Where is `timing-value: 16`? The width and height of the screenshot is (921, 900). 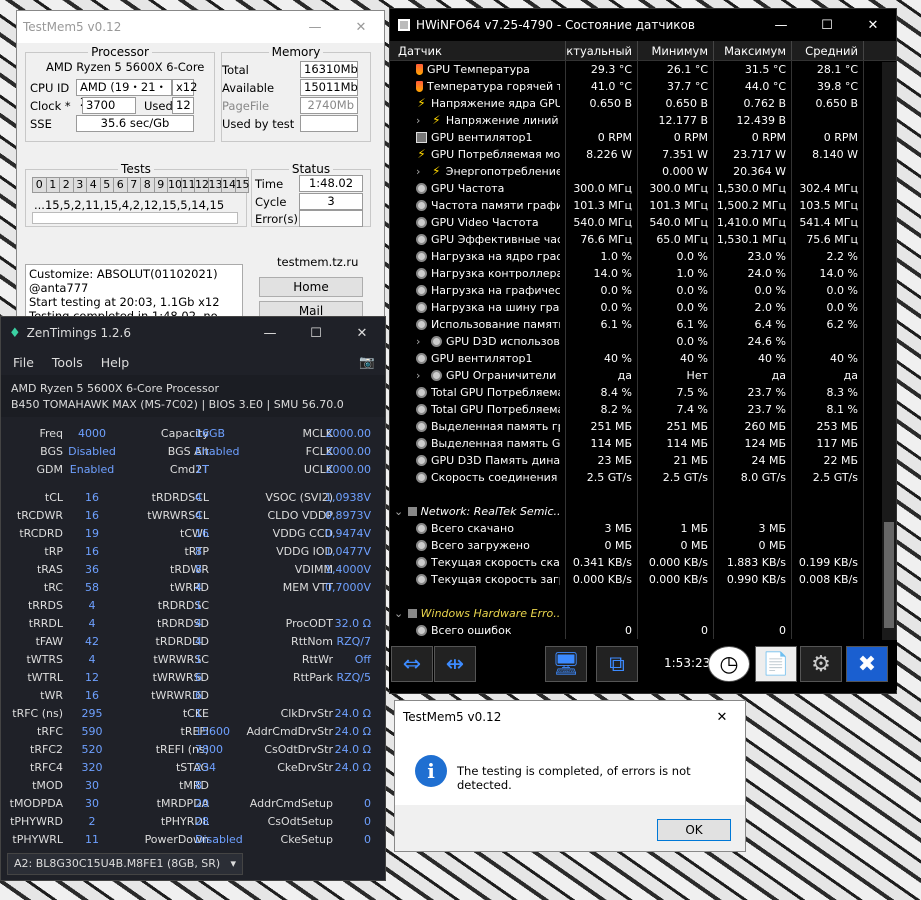
timing-value: 16 is located at coordinates (202, 533).